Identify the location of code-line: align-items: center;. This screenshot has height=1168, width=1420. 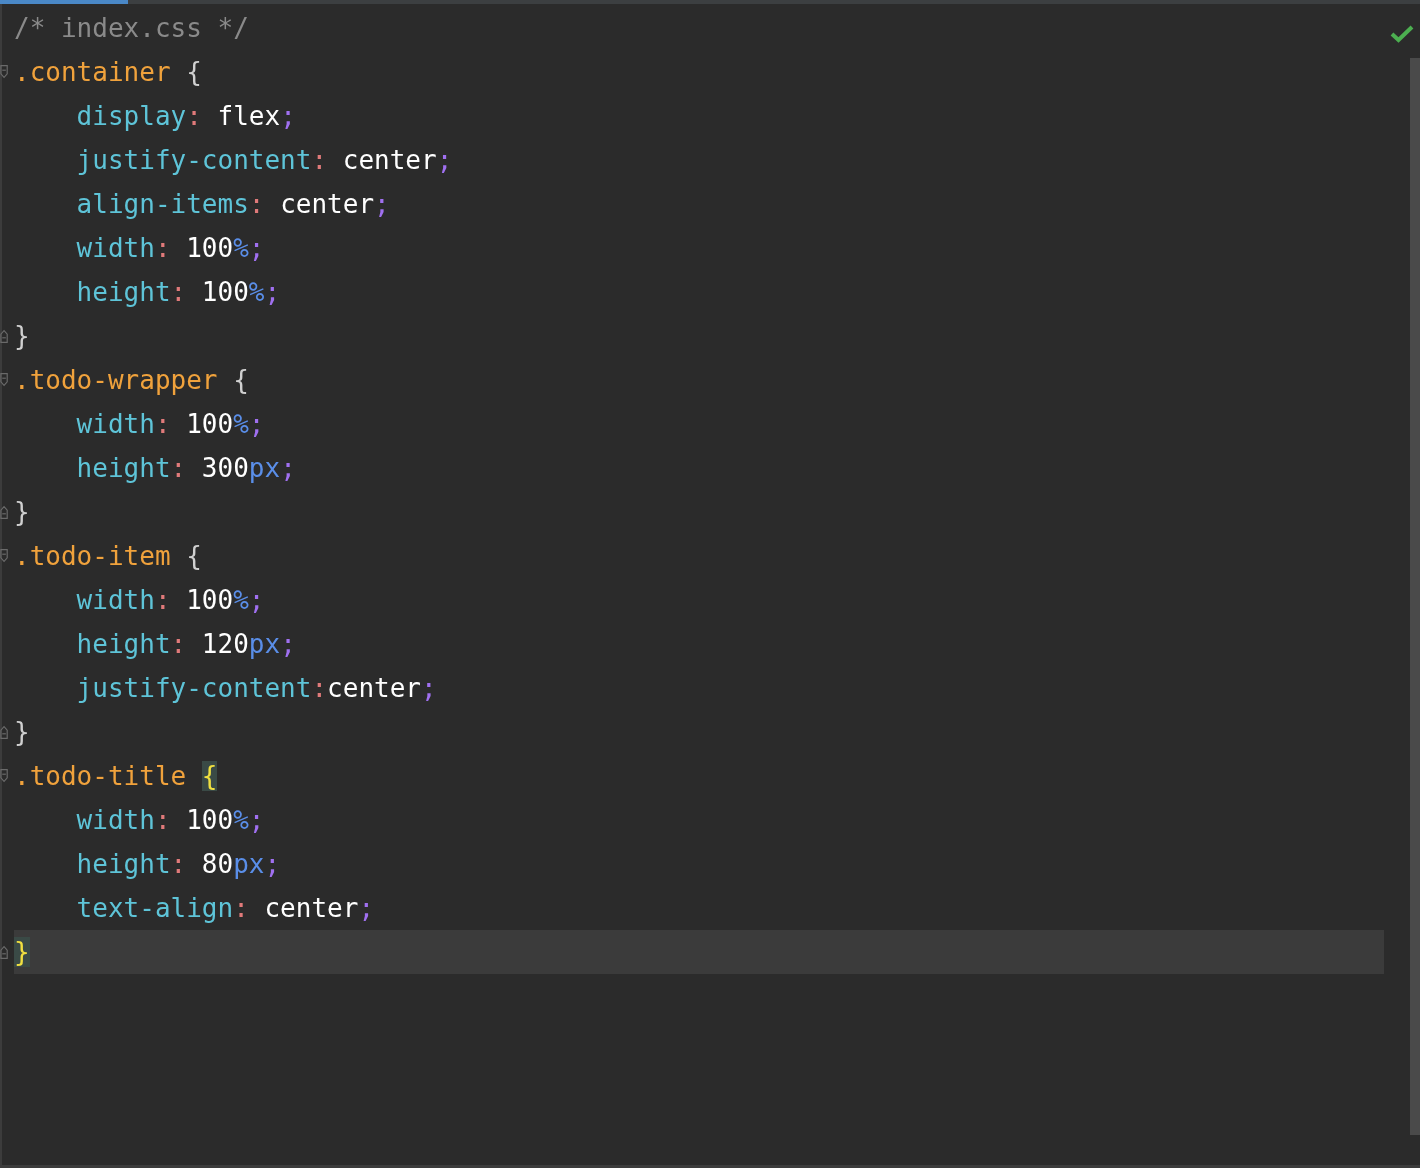
(233, 204).